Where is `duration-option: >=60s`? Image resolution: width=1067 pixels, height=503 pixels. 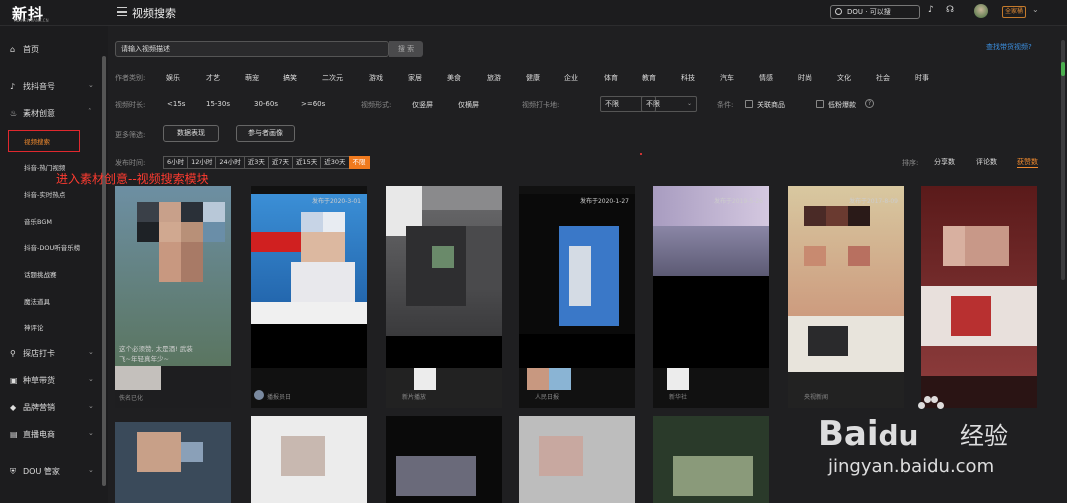
duration-option: >=60s is located at coordinates (313, 104).